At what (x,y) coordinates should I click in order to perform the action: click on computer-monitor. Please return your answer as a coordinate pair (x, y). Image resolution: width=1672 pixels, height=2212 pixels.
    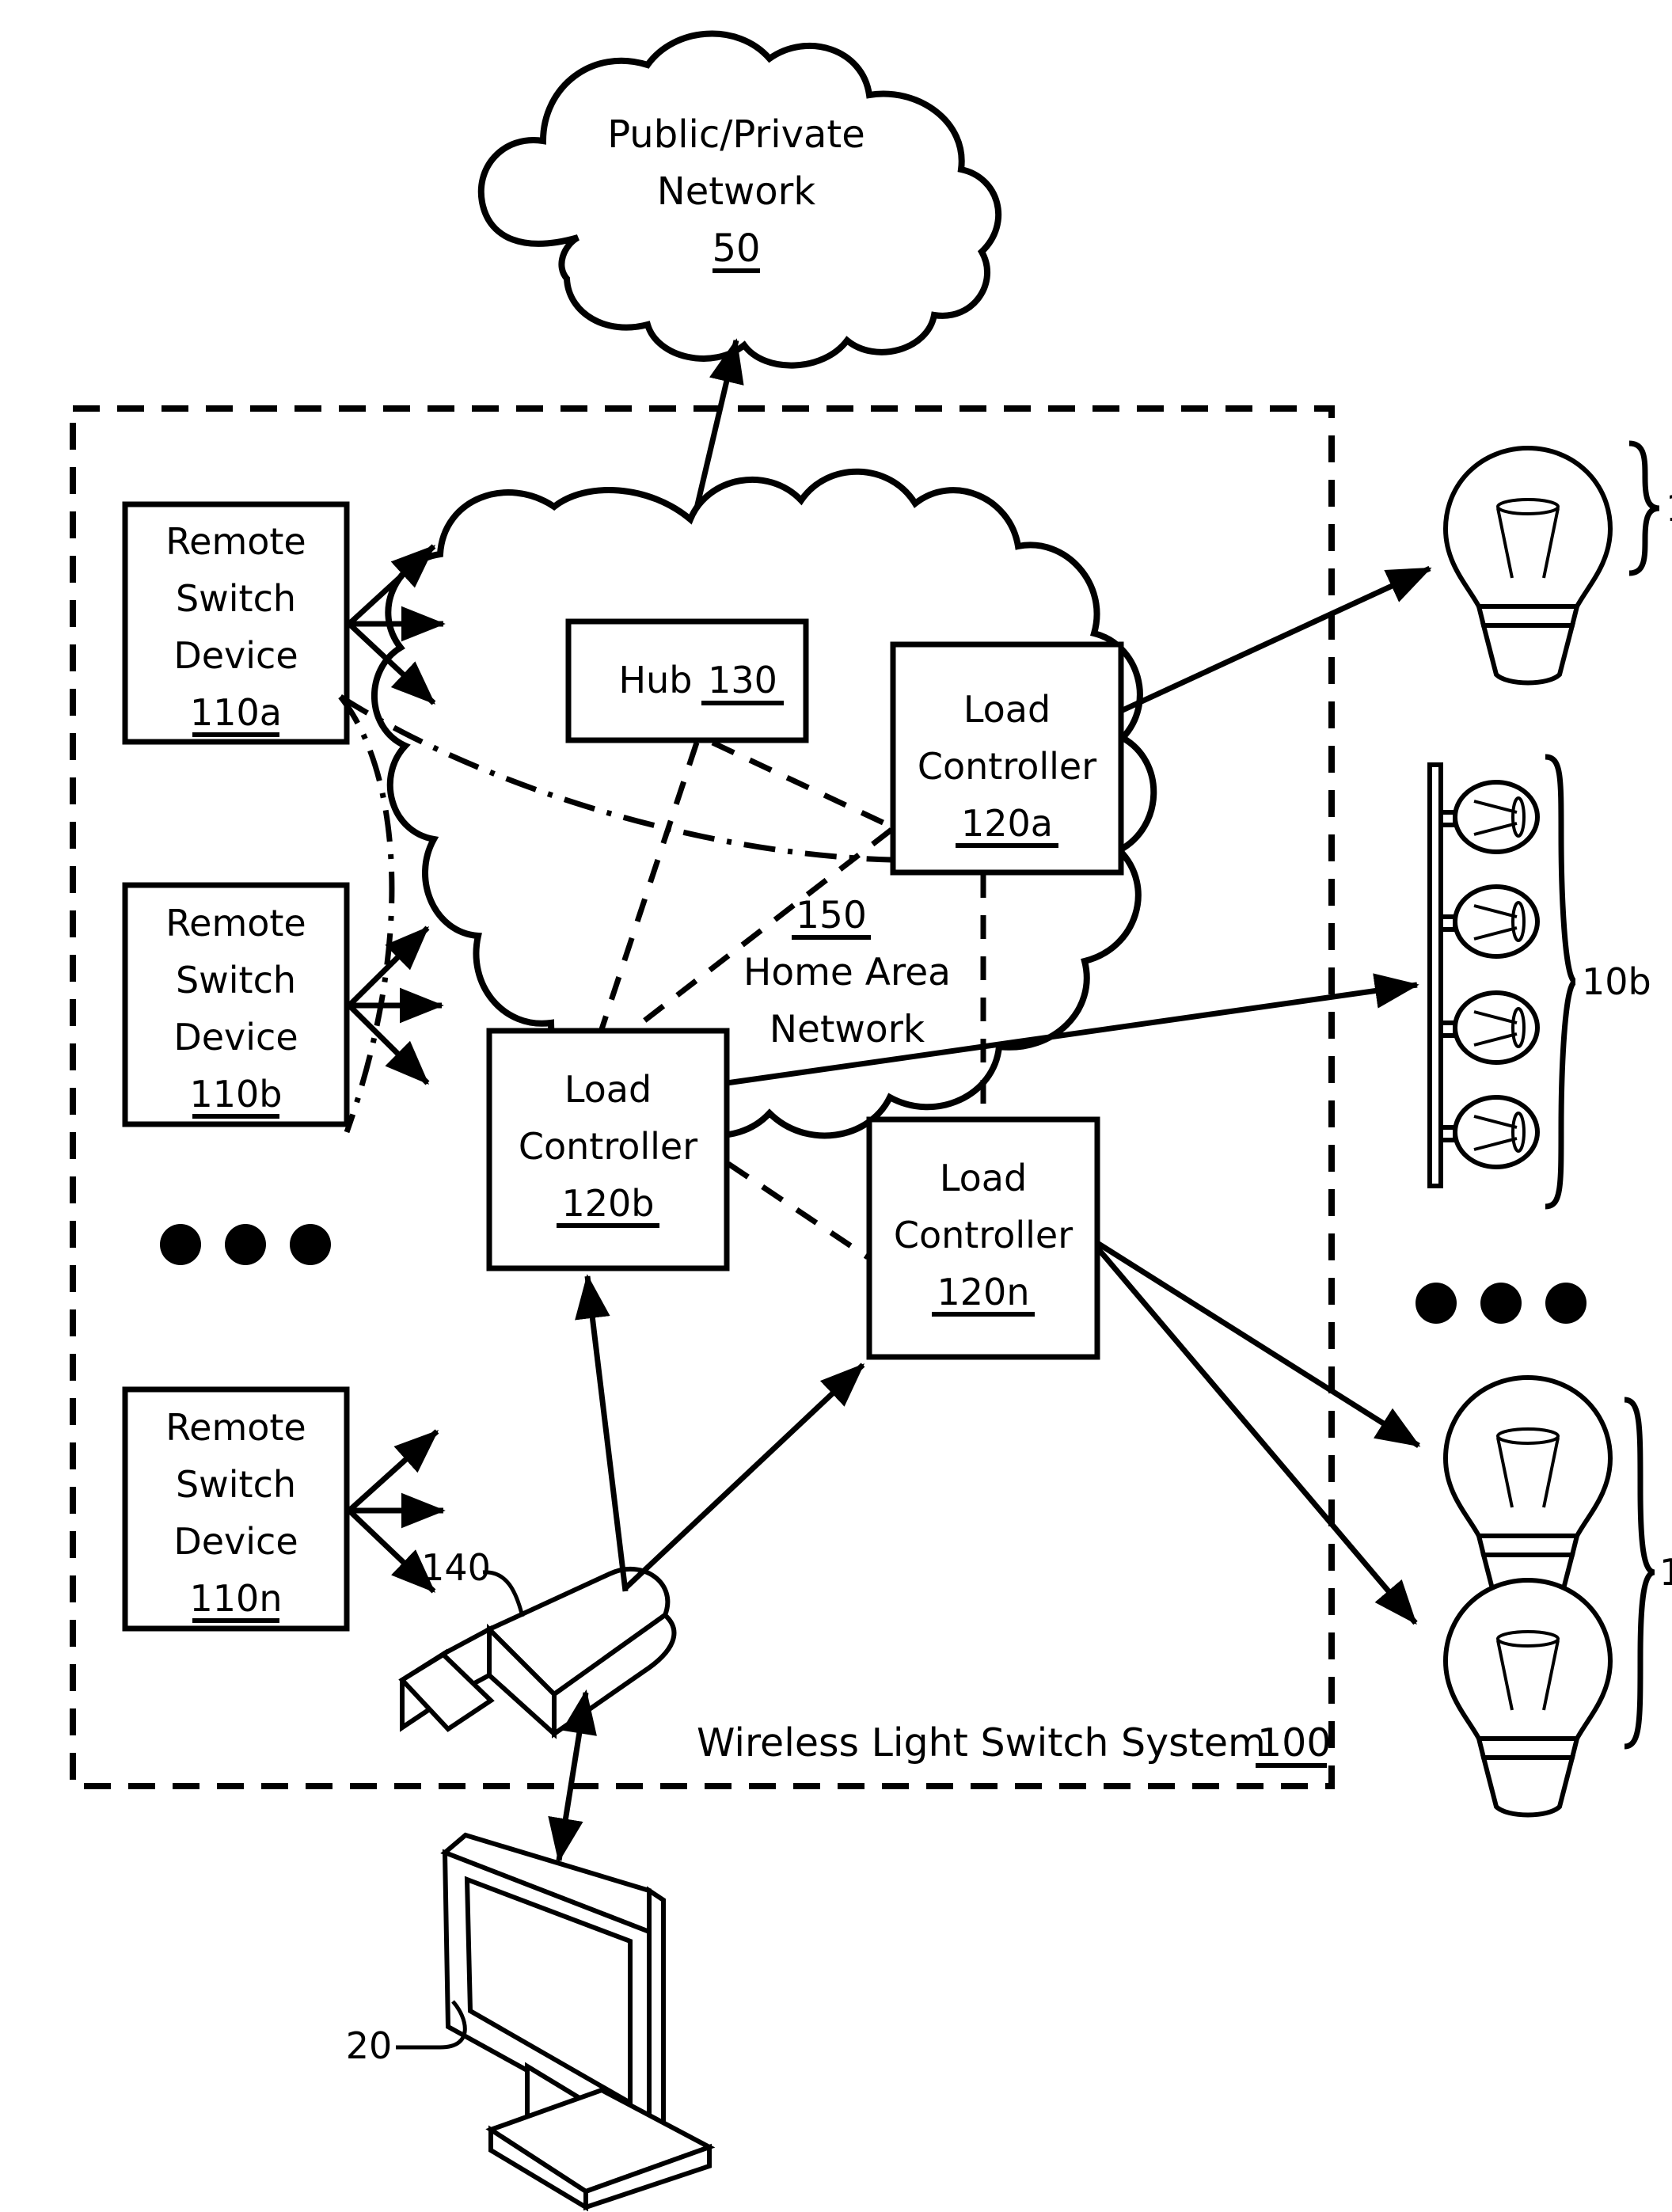
    Looking at the image, I should click on (578, 2022).